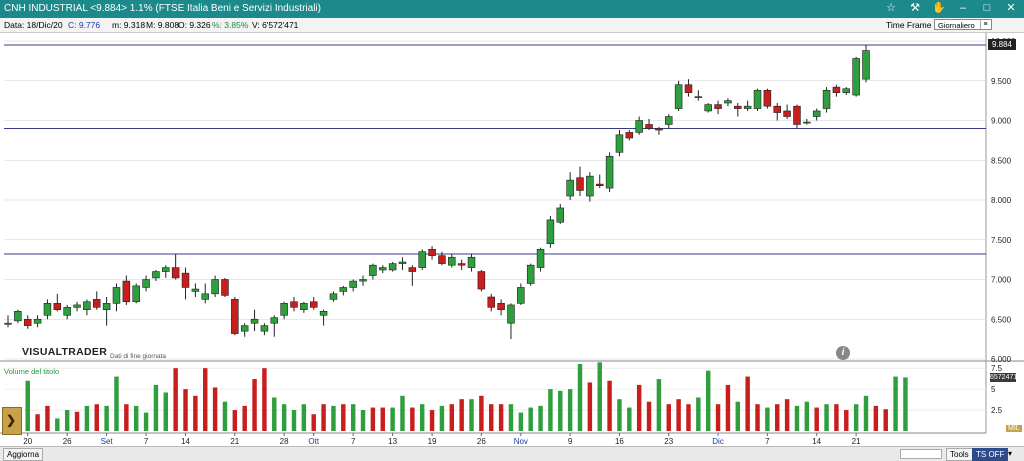  Describe the element at coordinates (107, 441) in the screenshot. I see `x-tick-label: Set` at that location.